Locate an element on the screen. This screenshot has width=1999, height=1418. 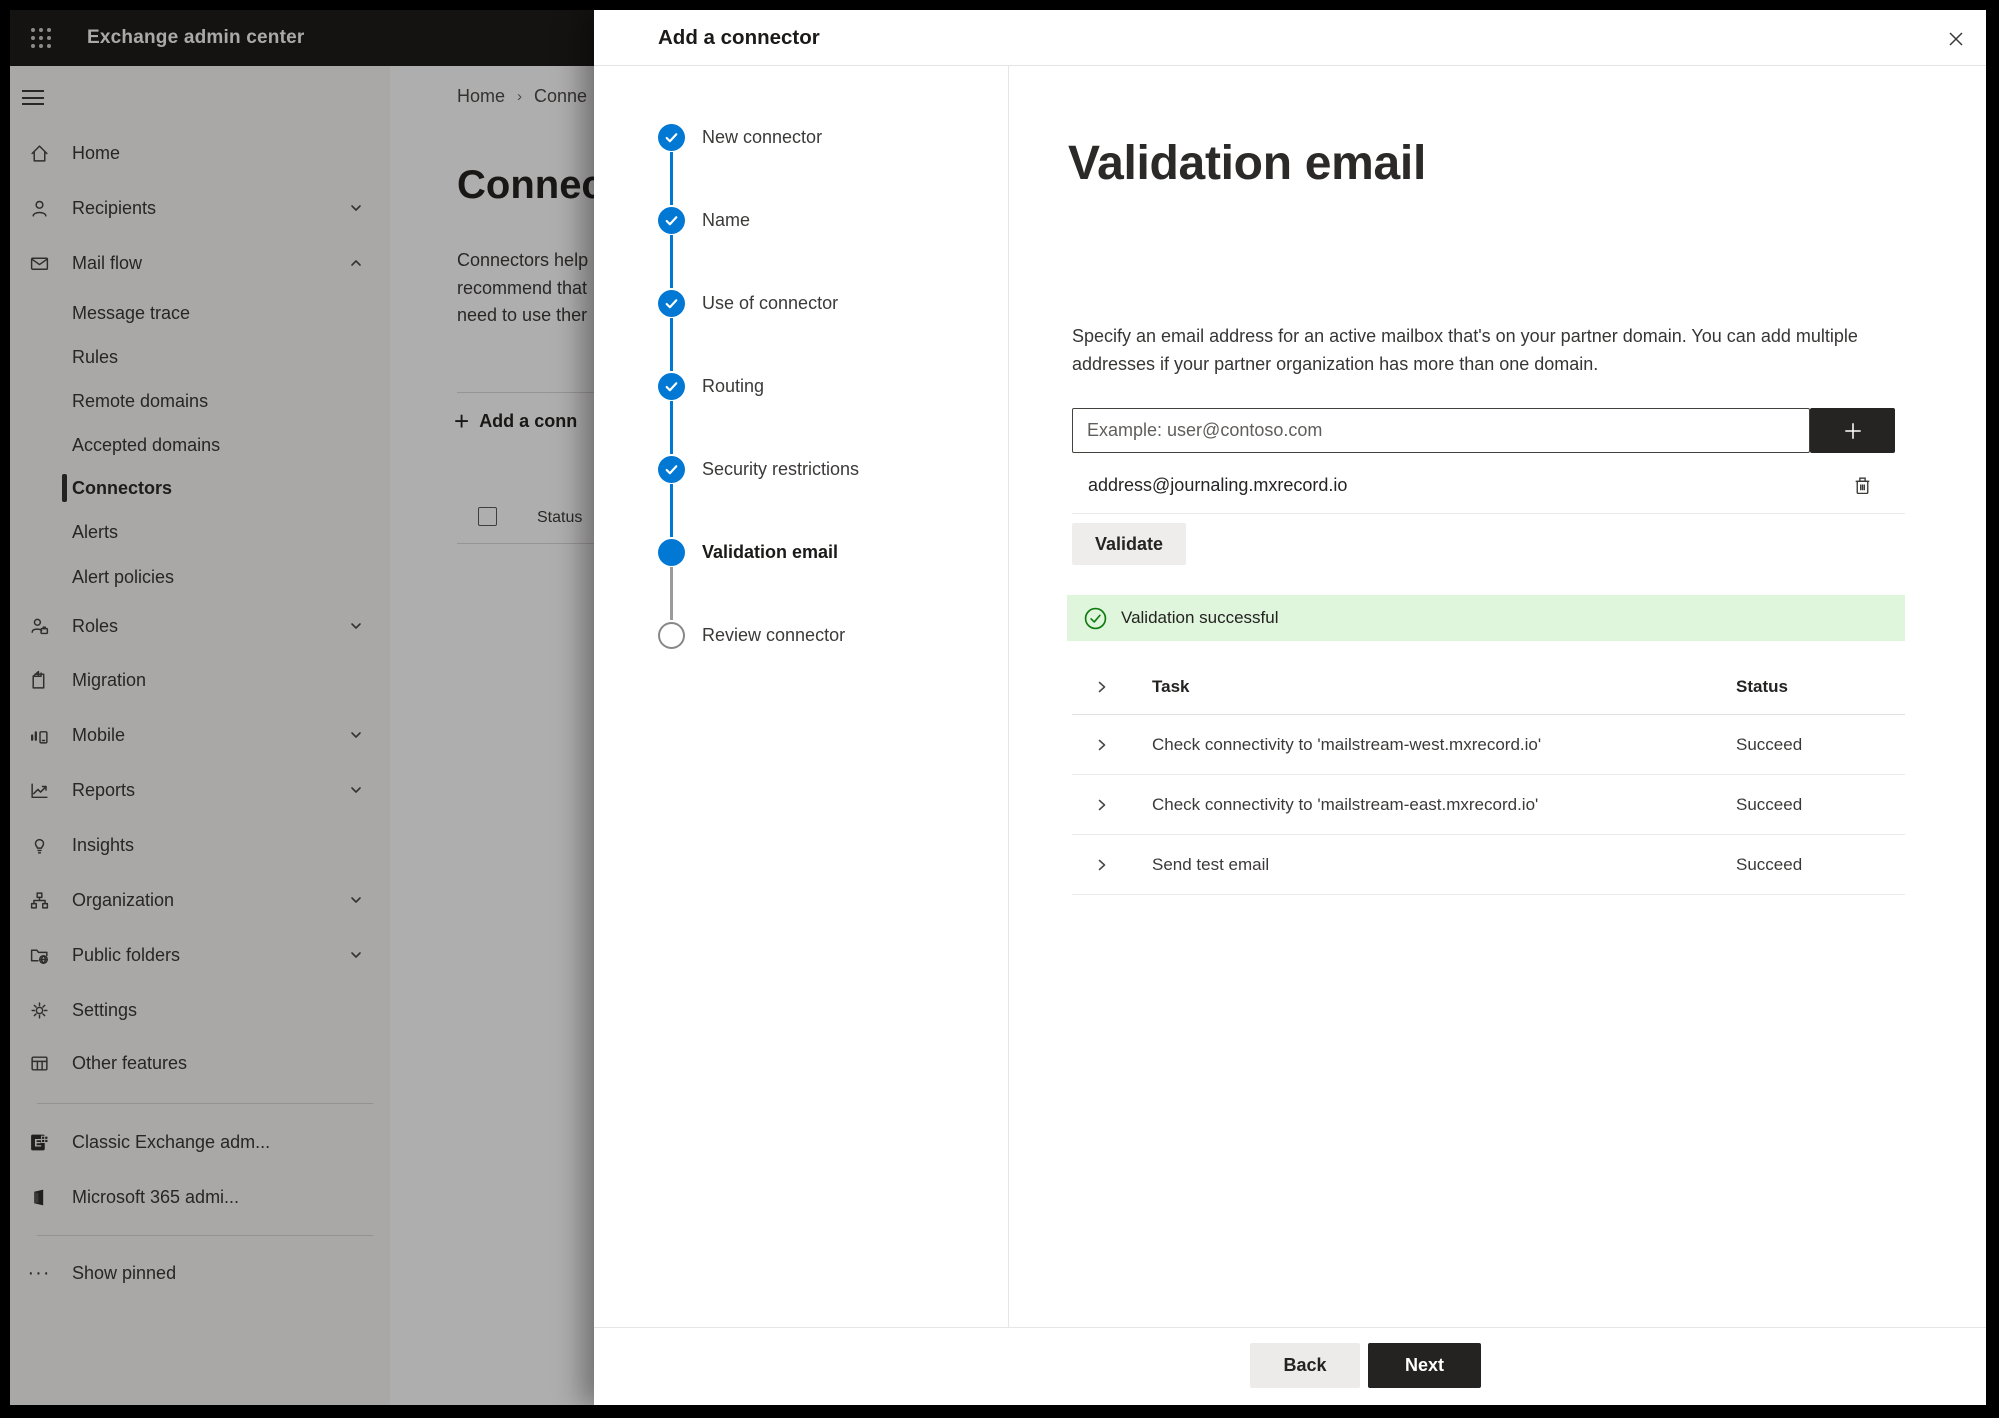
next-button: Next is located at coordinates (1424, 1365).